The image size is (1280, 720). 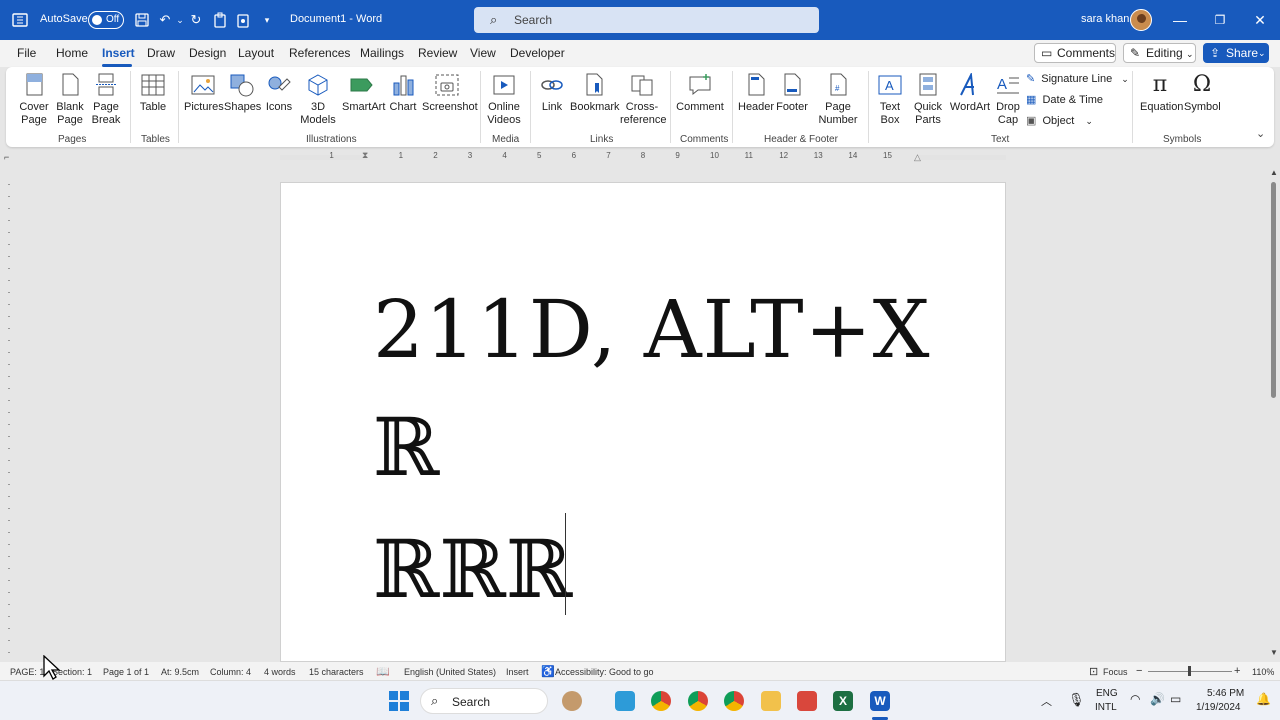 What do you see at coordinates (230, 672) in the screenshot?
I see `status-column: Column: 4` at bounding box center [230, 672].